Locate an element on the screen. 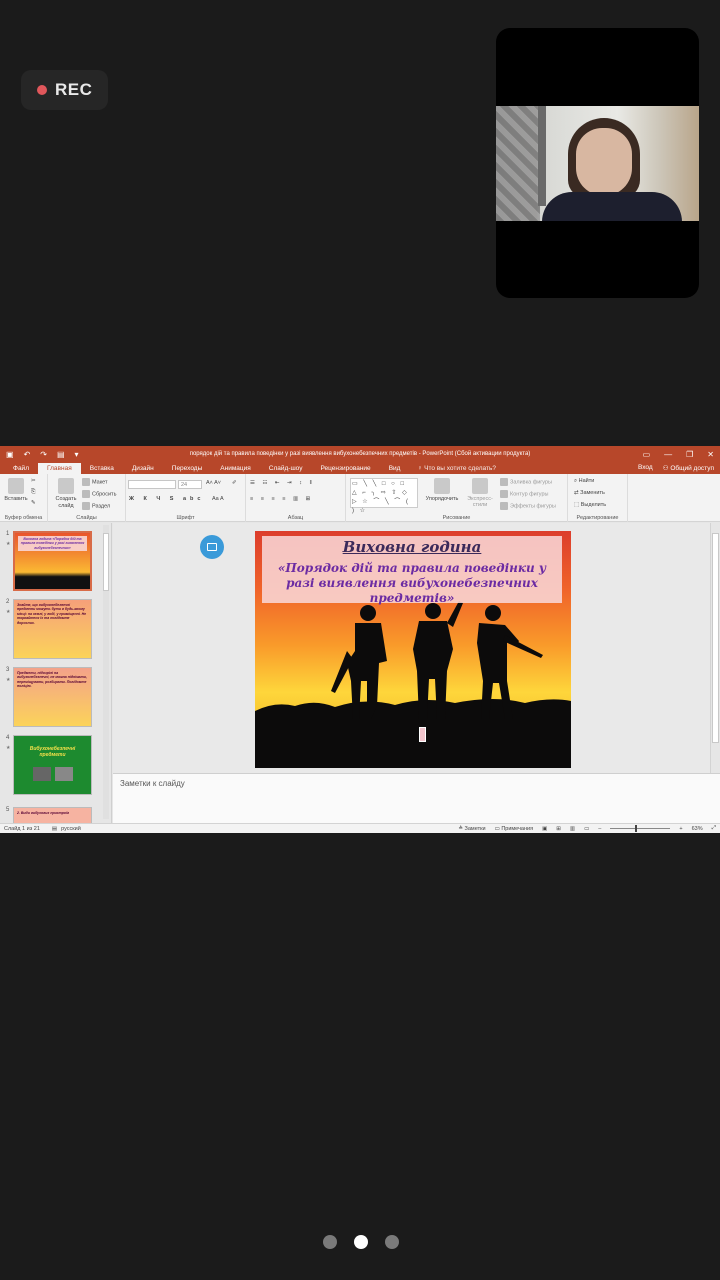  tab-slideshow: Слайд-шоу is located at coordinates (286, 469).